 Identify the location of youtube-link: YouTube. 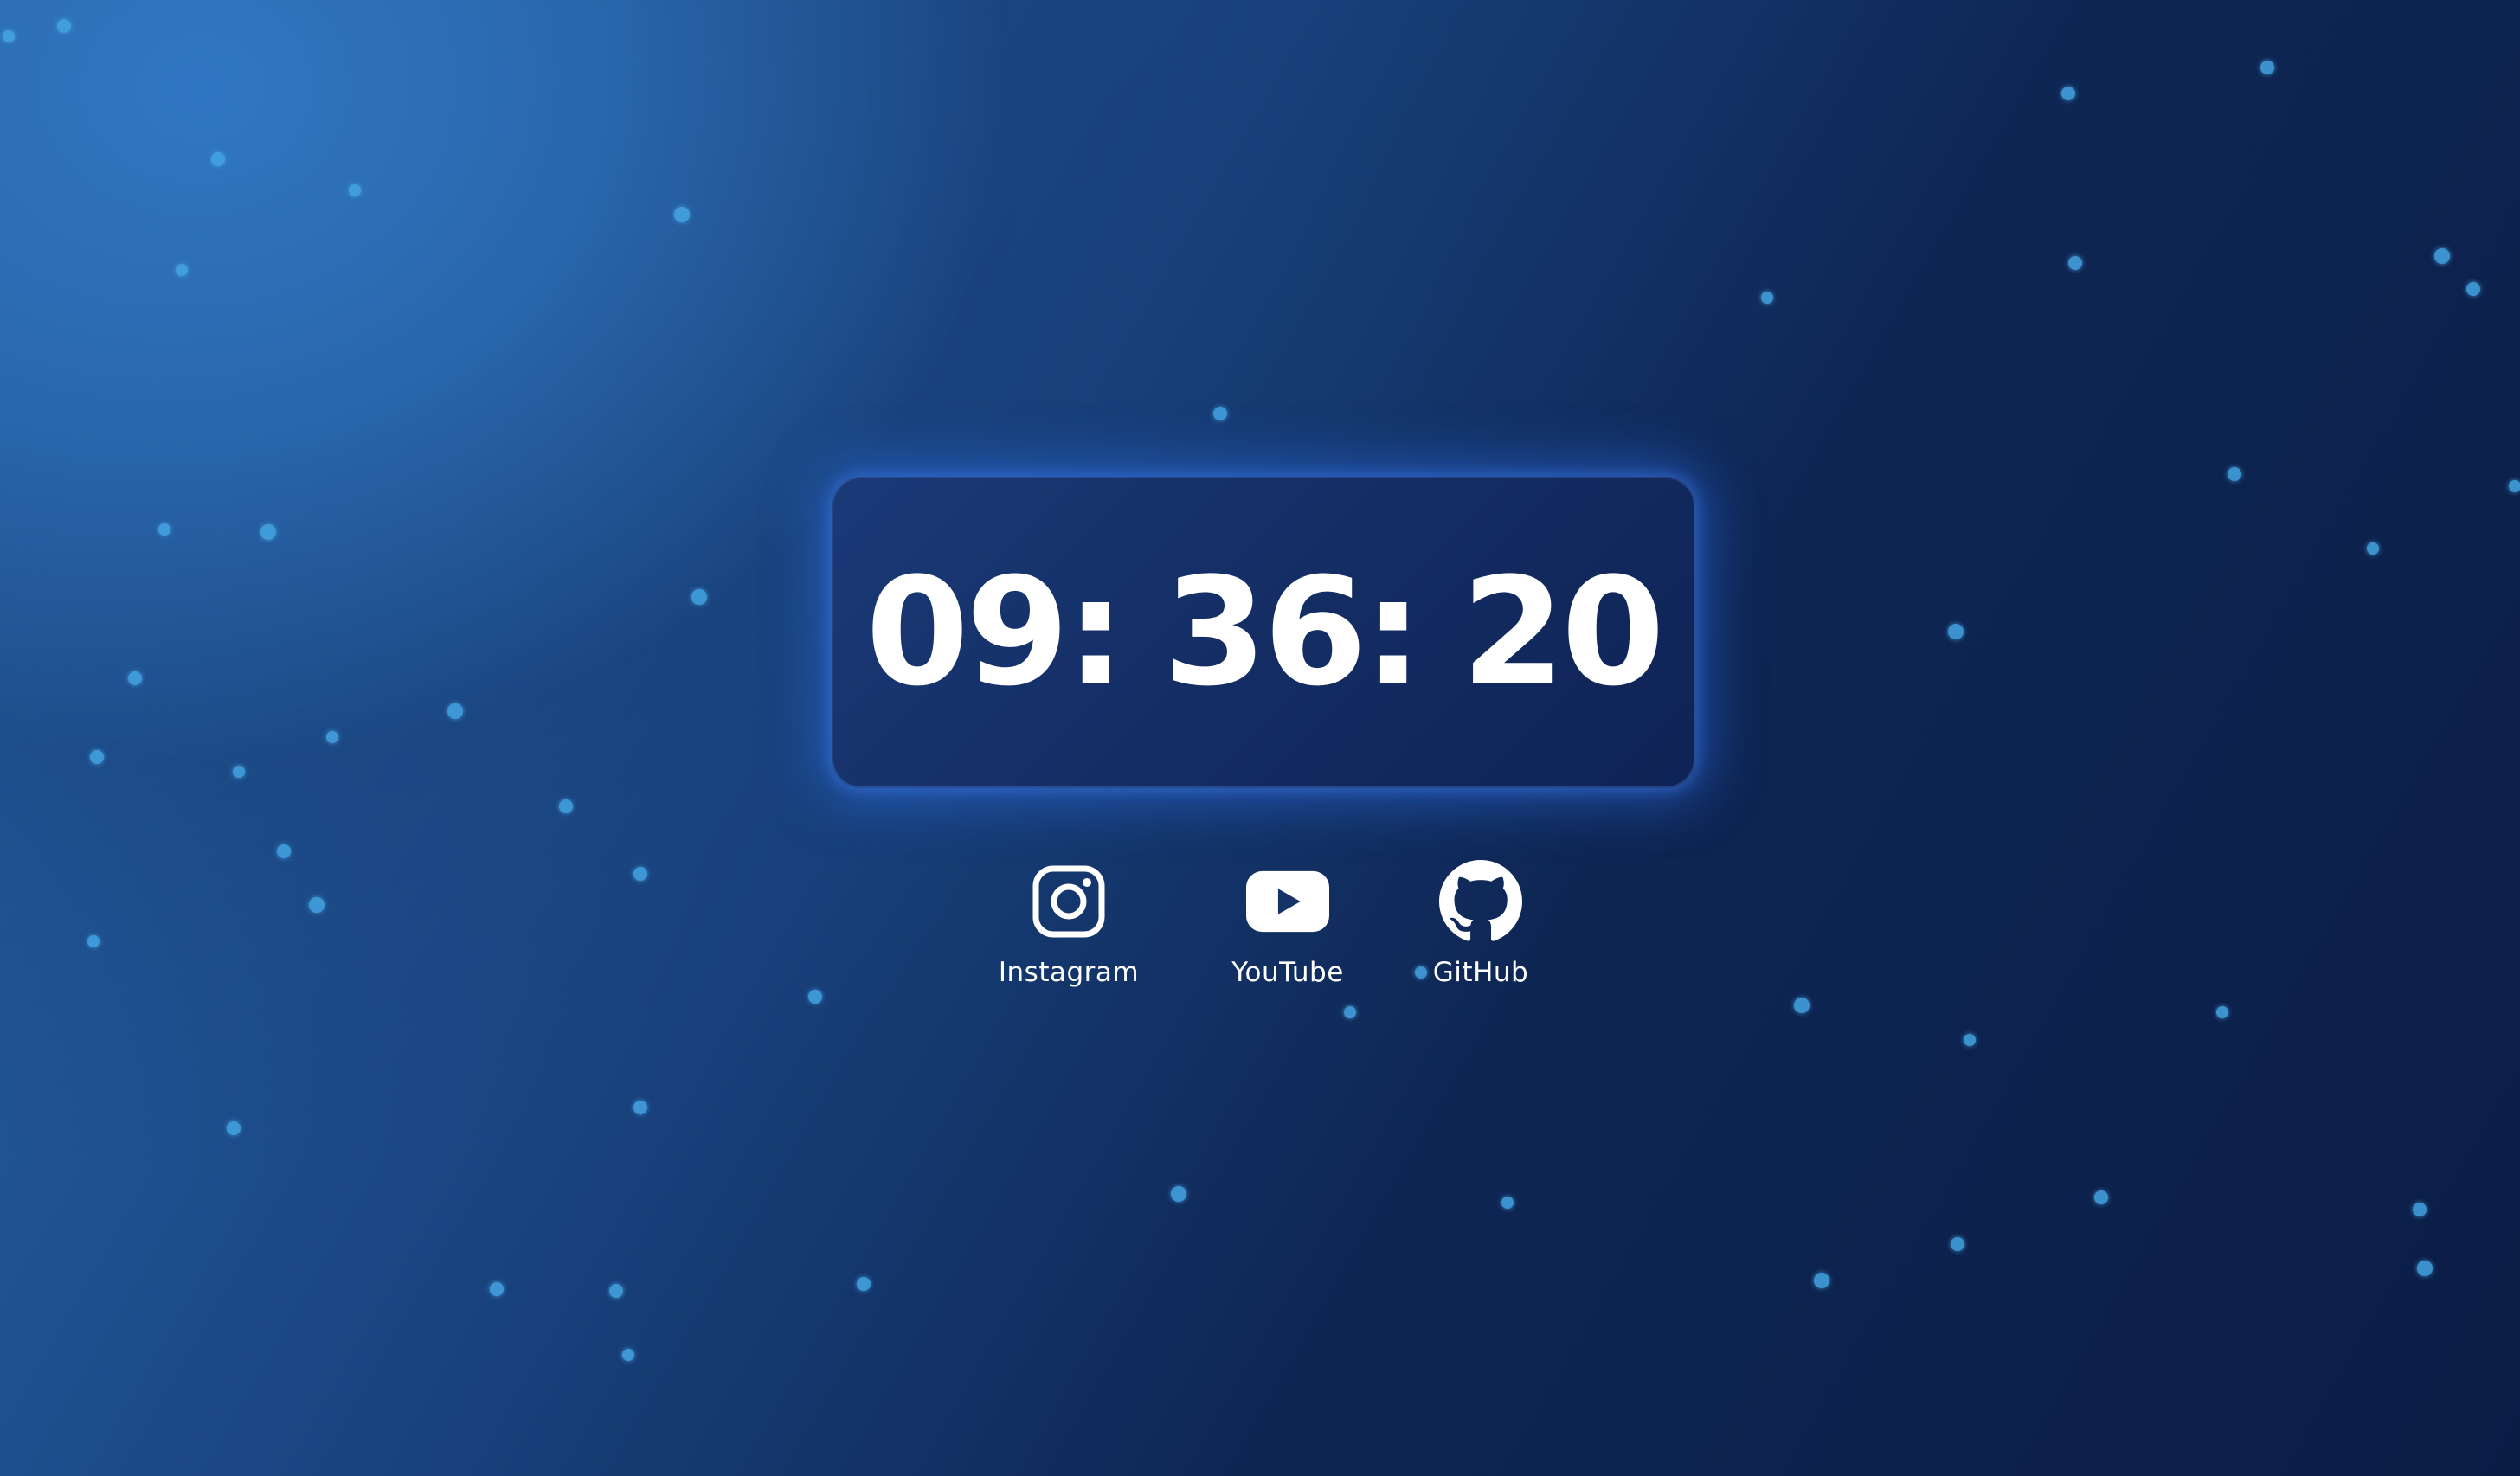
(1287, 924).